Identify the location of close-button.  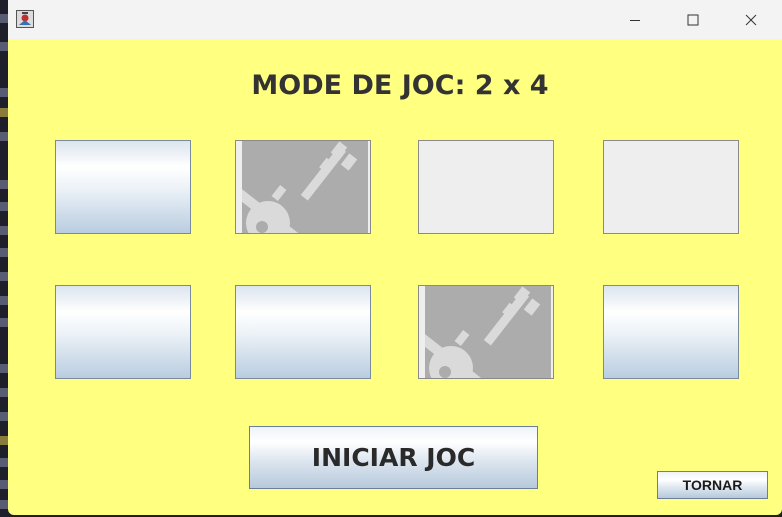
(751, 19).